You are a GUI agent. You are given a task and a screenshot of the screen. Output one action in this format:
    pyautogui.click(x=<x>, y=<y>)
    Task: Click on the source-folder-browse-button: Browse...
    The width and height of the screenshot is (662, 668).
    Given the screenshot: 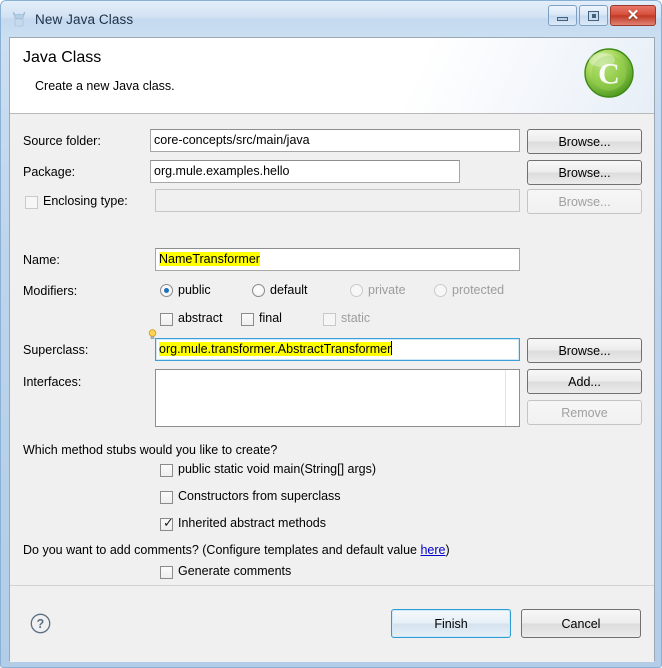 What is the action you would take?
    pyautogui.click(x=584, y=141)
    